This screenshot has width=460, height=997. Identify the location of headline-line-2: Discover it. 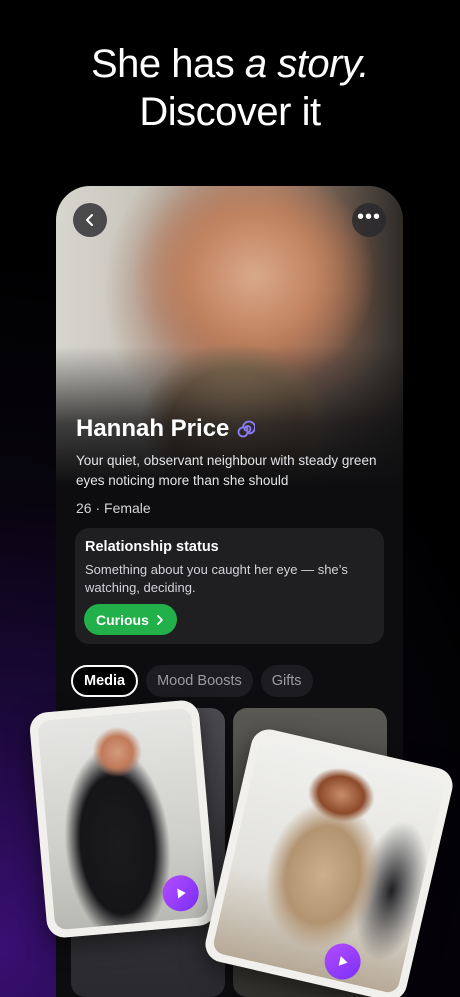
(230, 112).